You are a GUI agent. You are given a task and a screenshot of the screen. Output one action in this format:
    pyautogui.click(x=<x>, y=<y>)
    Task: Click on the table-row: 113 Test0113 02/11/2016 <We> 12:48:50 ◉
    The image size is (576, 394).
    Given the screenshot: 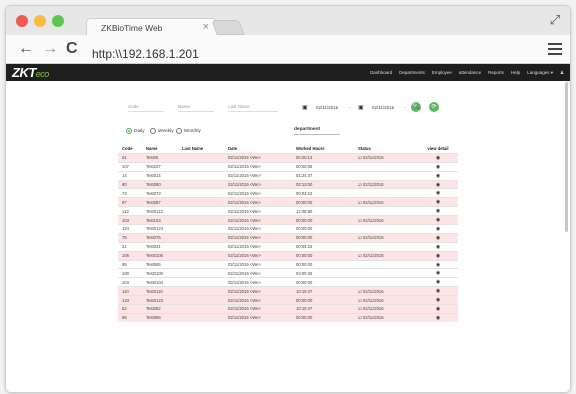 What is the action you would take?
    pyautogui.click(x=288, y=210)
    